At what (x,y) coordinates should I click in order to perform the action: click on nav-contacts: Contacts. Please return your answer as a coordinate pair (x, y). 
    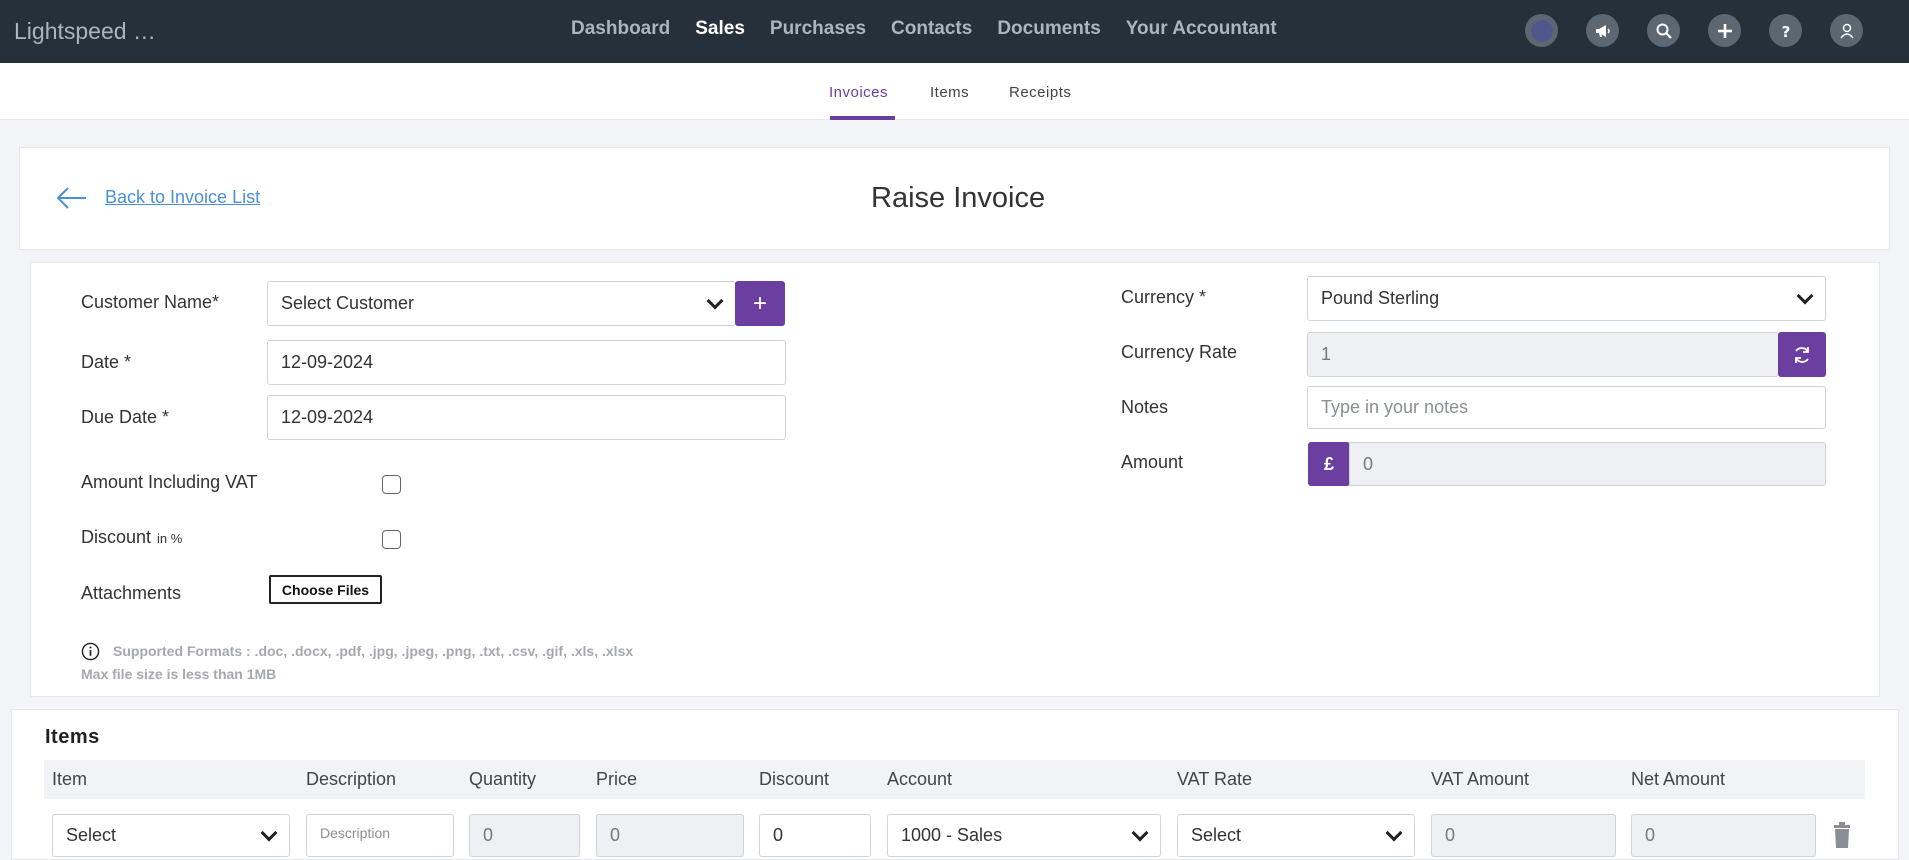
    Looking at the image, I should click on (931, 29).